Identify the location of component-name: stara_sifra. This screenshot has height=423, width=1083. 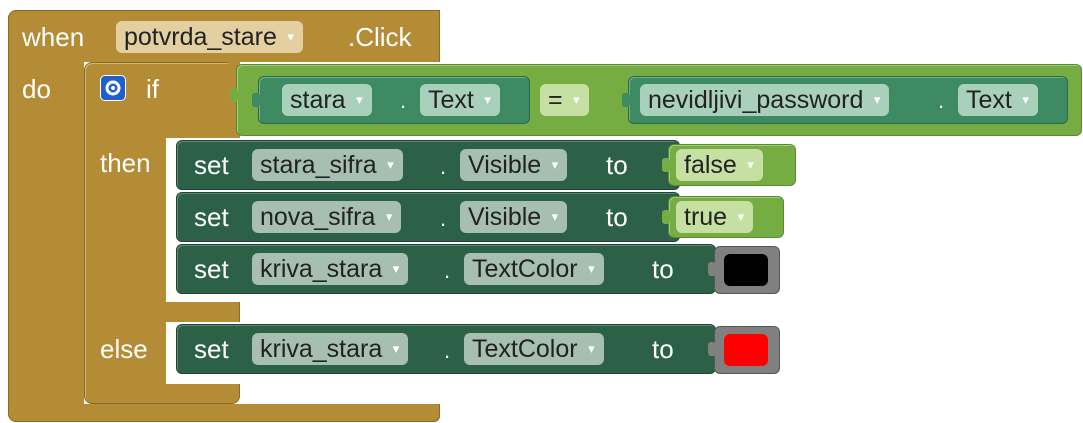
(318, 165).